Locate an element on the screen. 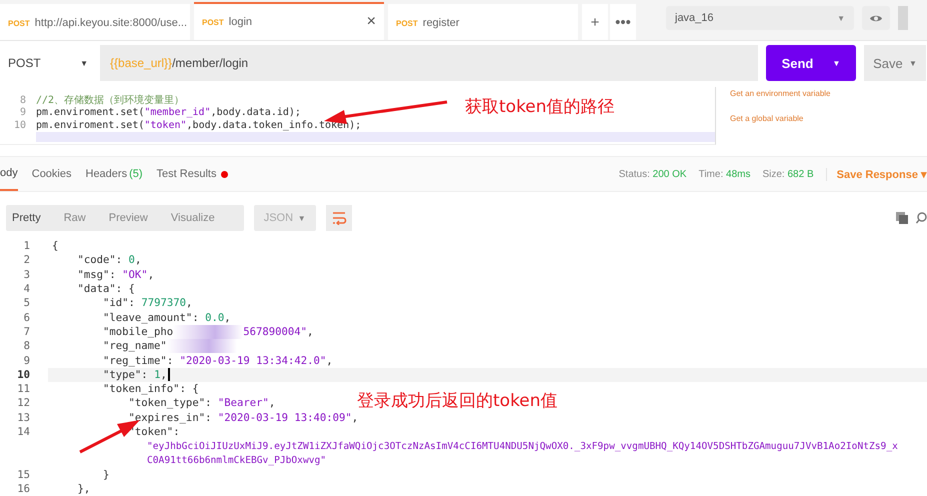 This screenshot has height=496, width=927. request-tab: POST register is located at coordinates (483, 22).